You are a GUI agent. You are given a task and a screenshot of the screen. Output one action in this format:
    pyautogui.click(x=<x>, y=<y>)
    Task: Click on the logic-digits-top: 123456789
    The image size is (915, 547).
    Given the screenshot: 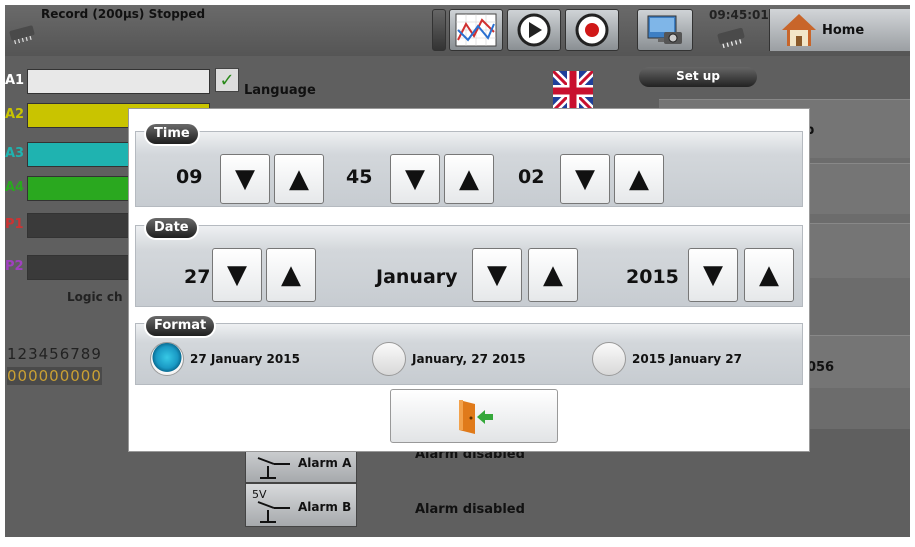 What is the action you would take?
    pyautogui.click(x=54, y=354)
    